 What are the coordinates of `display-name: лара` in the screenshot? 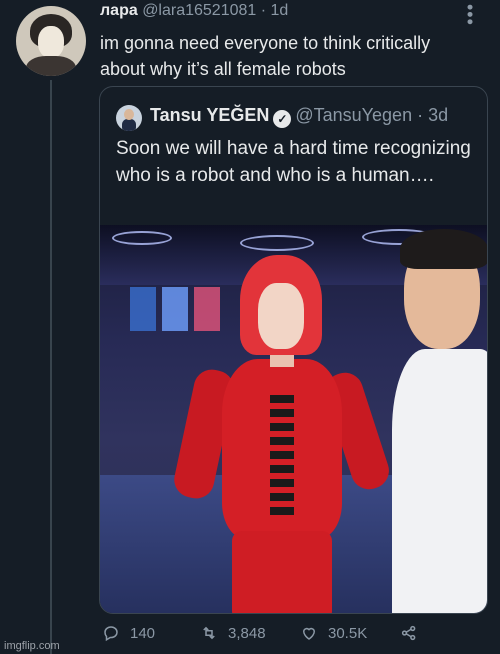 It's located at (119, 10).